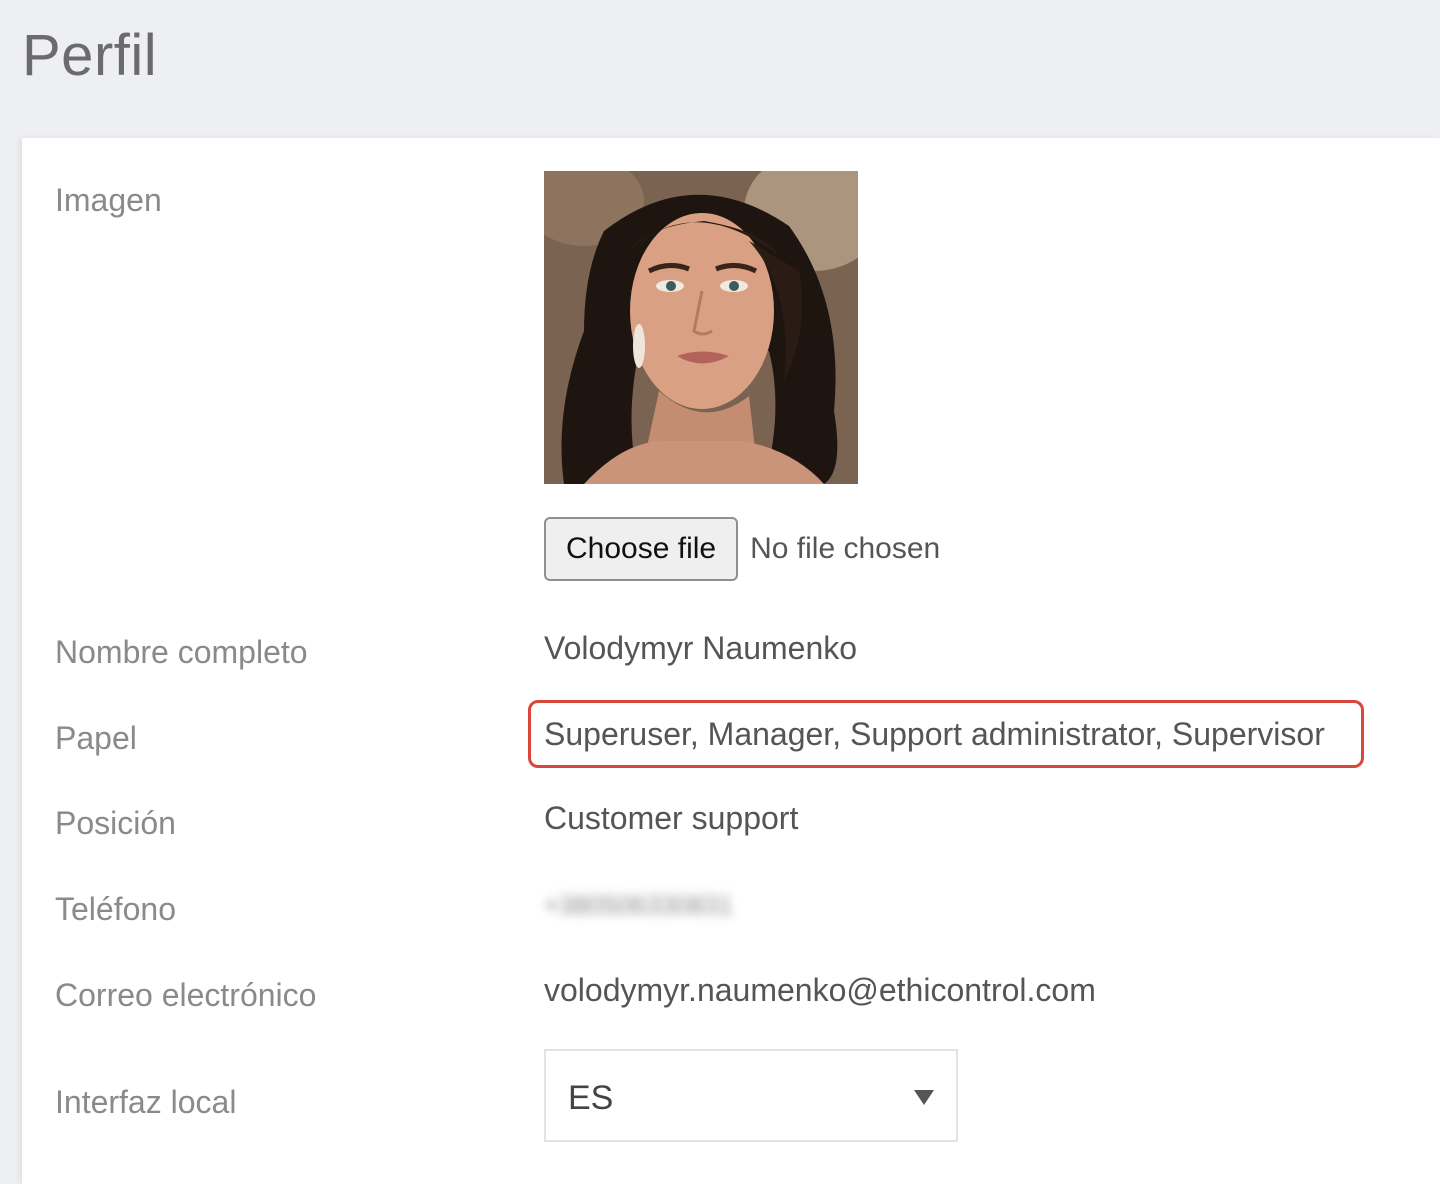 The height and width of the screenshot is (1184, 1440). What do you see at coordinates (115, 909) in the screenshot?
I see `phone-label: Teléfono` at bounding box center [115, 909].